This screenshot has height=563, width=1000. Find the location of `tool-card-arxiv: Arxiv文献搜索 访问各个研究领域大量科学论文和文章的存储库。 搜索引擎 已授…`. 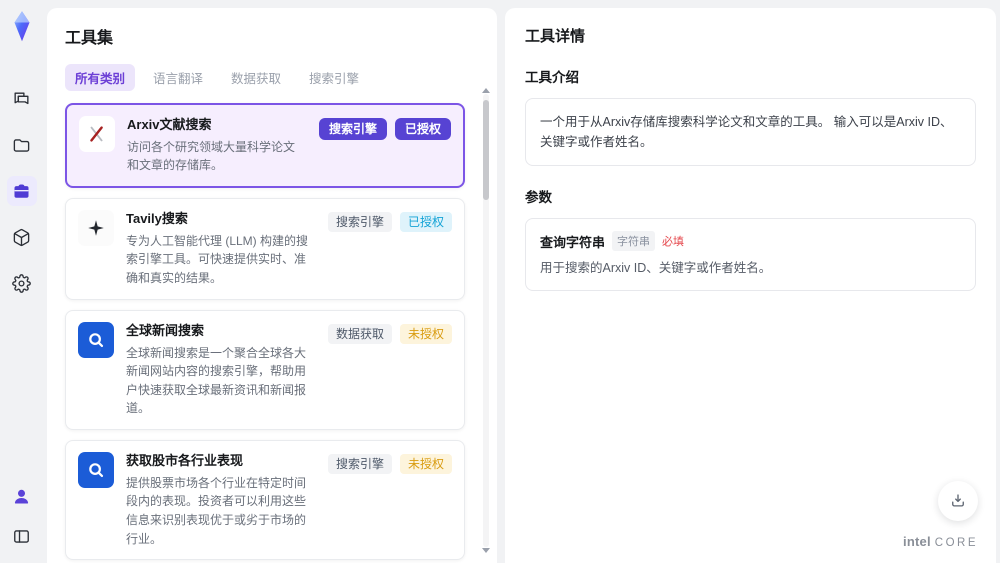

tool-card-arxiv: Arxiv文献搜索 访问各个研究领域大量科学论文和文章的存储库。 搜索引擎 已授… is located at coordinates (265, 146).